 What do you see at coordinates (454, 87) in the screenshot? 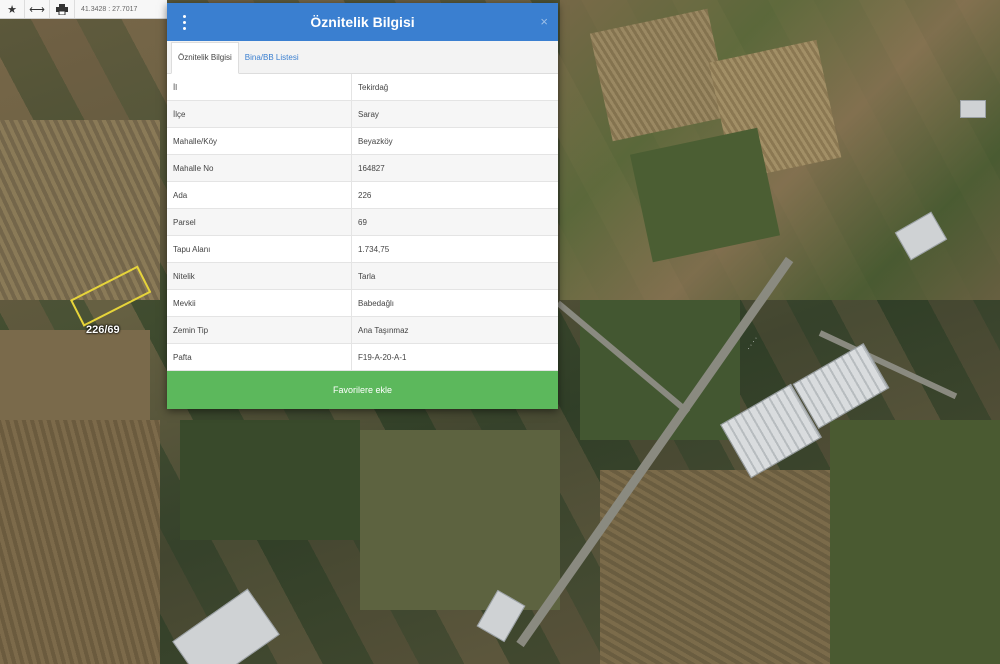
I see `attribute-value: Tekirdağ` at bounding box center [454, 87].